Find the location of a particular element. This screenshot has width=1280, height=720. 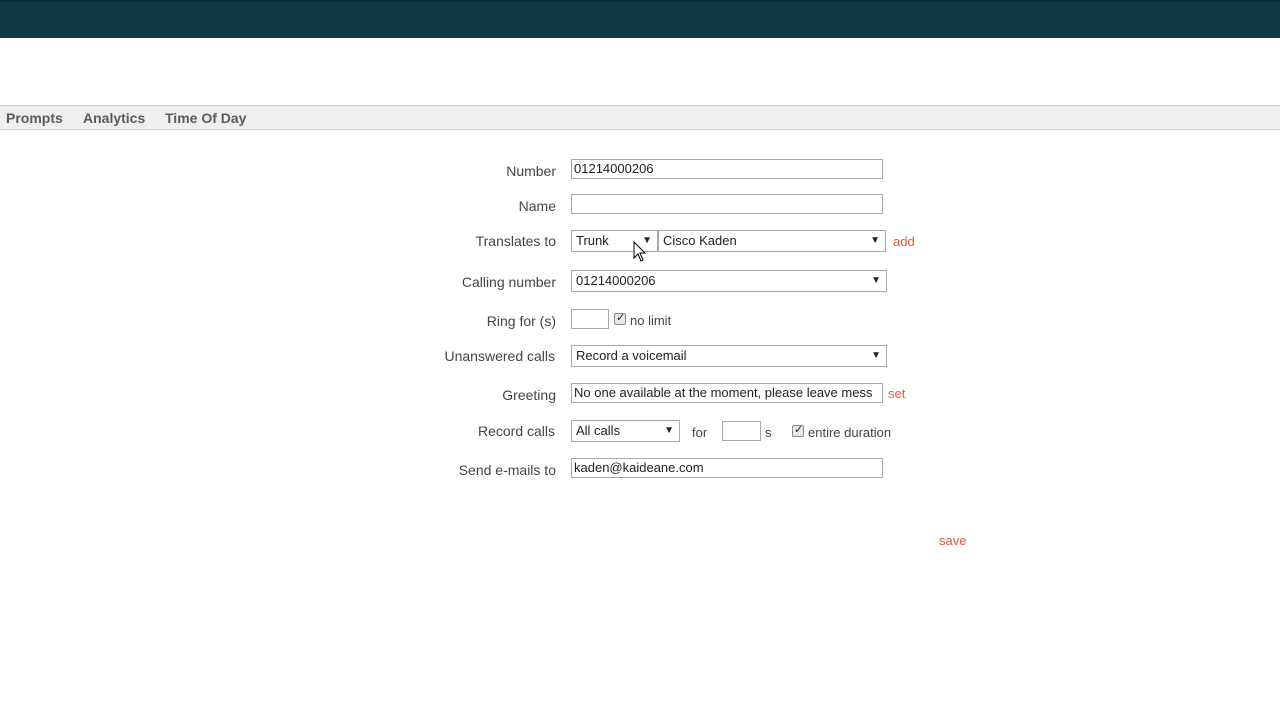

entire-duration-checkbox: ✓ is located at coordinates (798, 430).